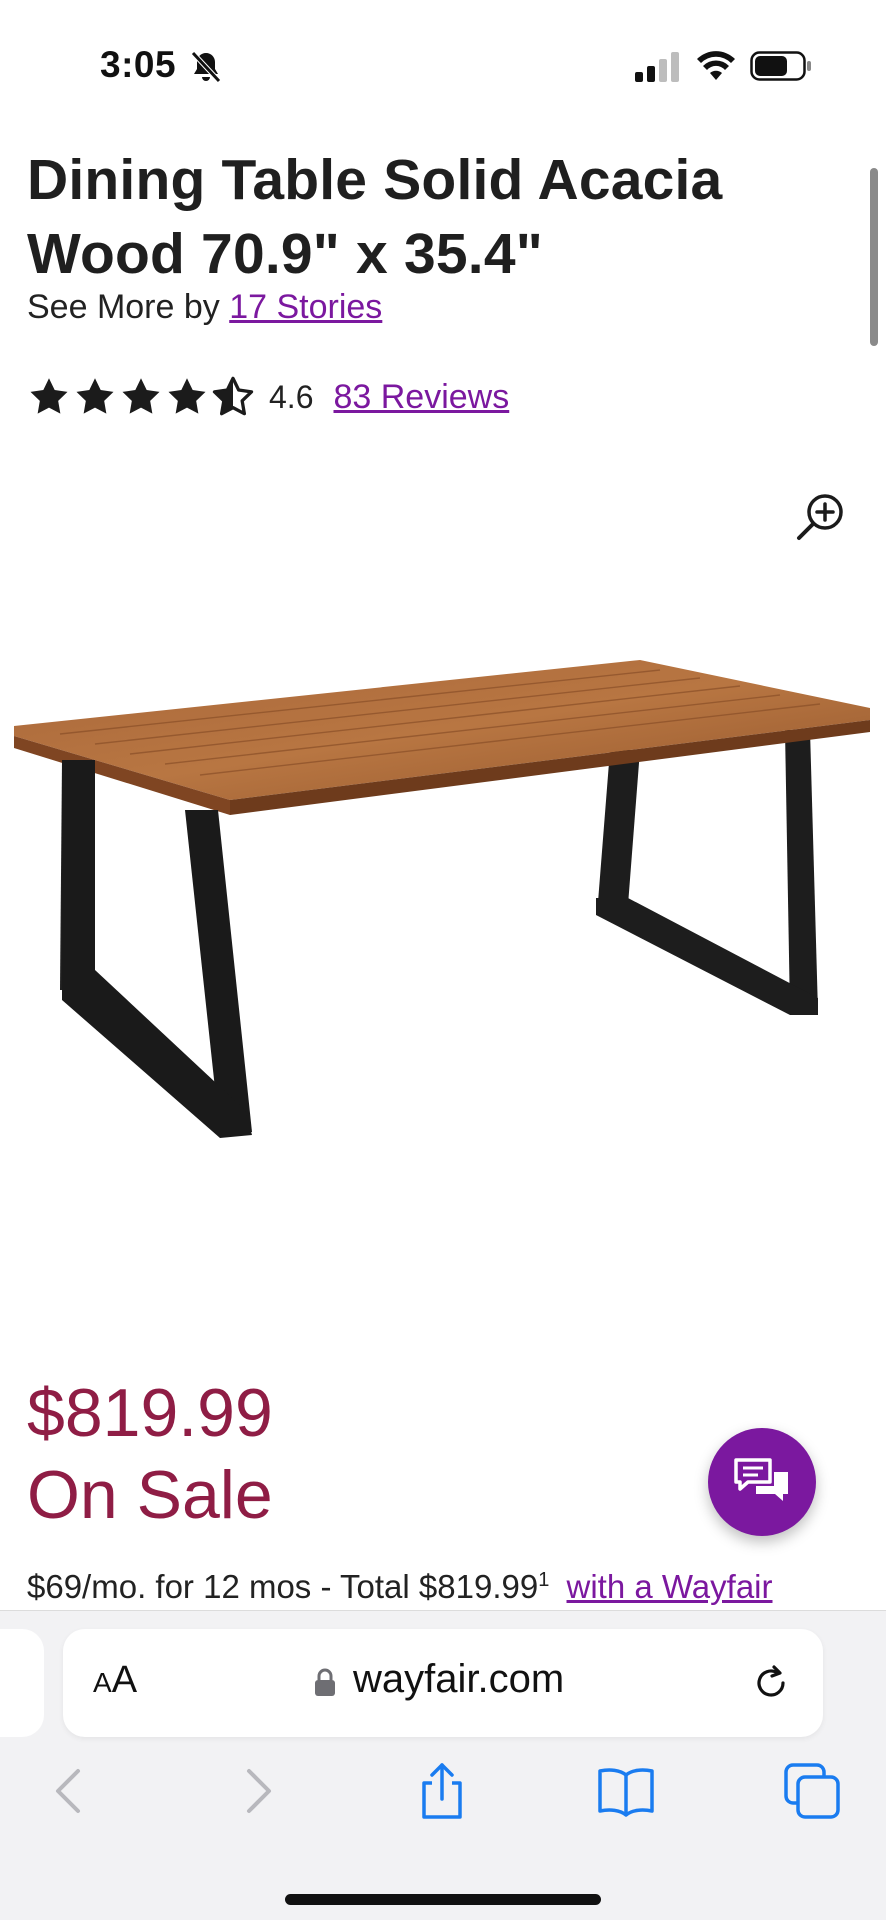 This screenshot has height=1920, width=886. What do you see at coordinates (771, 1683) in the screenshot?
I see `reload-icon` at bounding box center [771, 1683].